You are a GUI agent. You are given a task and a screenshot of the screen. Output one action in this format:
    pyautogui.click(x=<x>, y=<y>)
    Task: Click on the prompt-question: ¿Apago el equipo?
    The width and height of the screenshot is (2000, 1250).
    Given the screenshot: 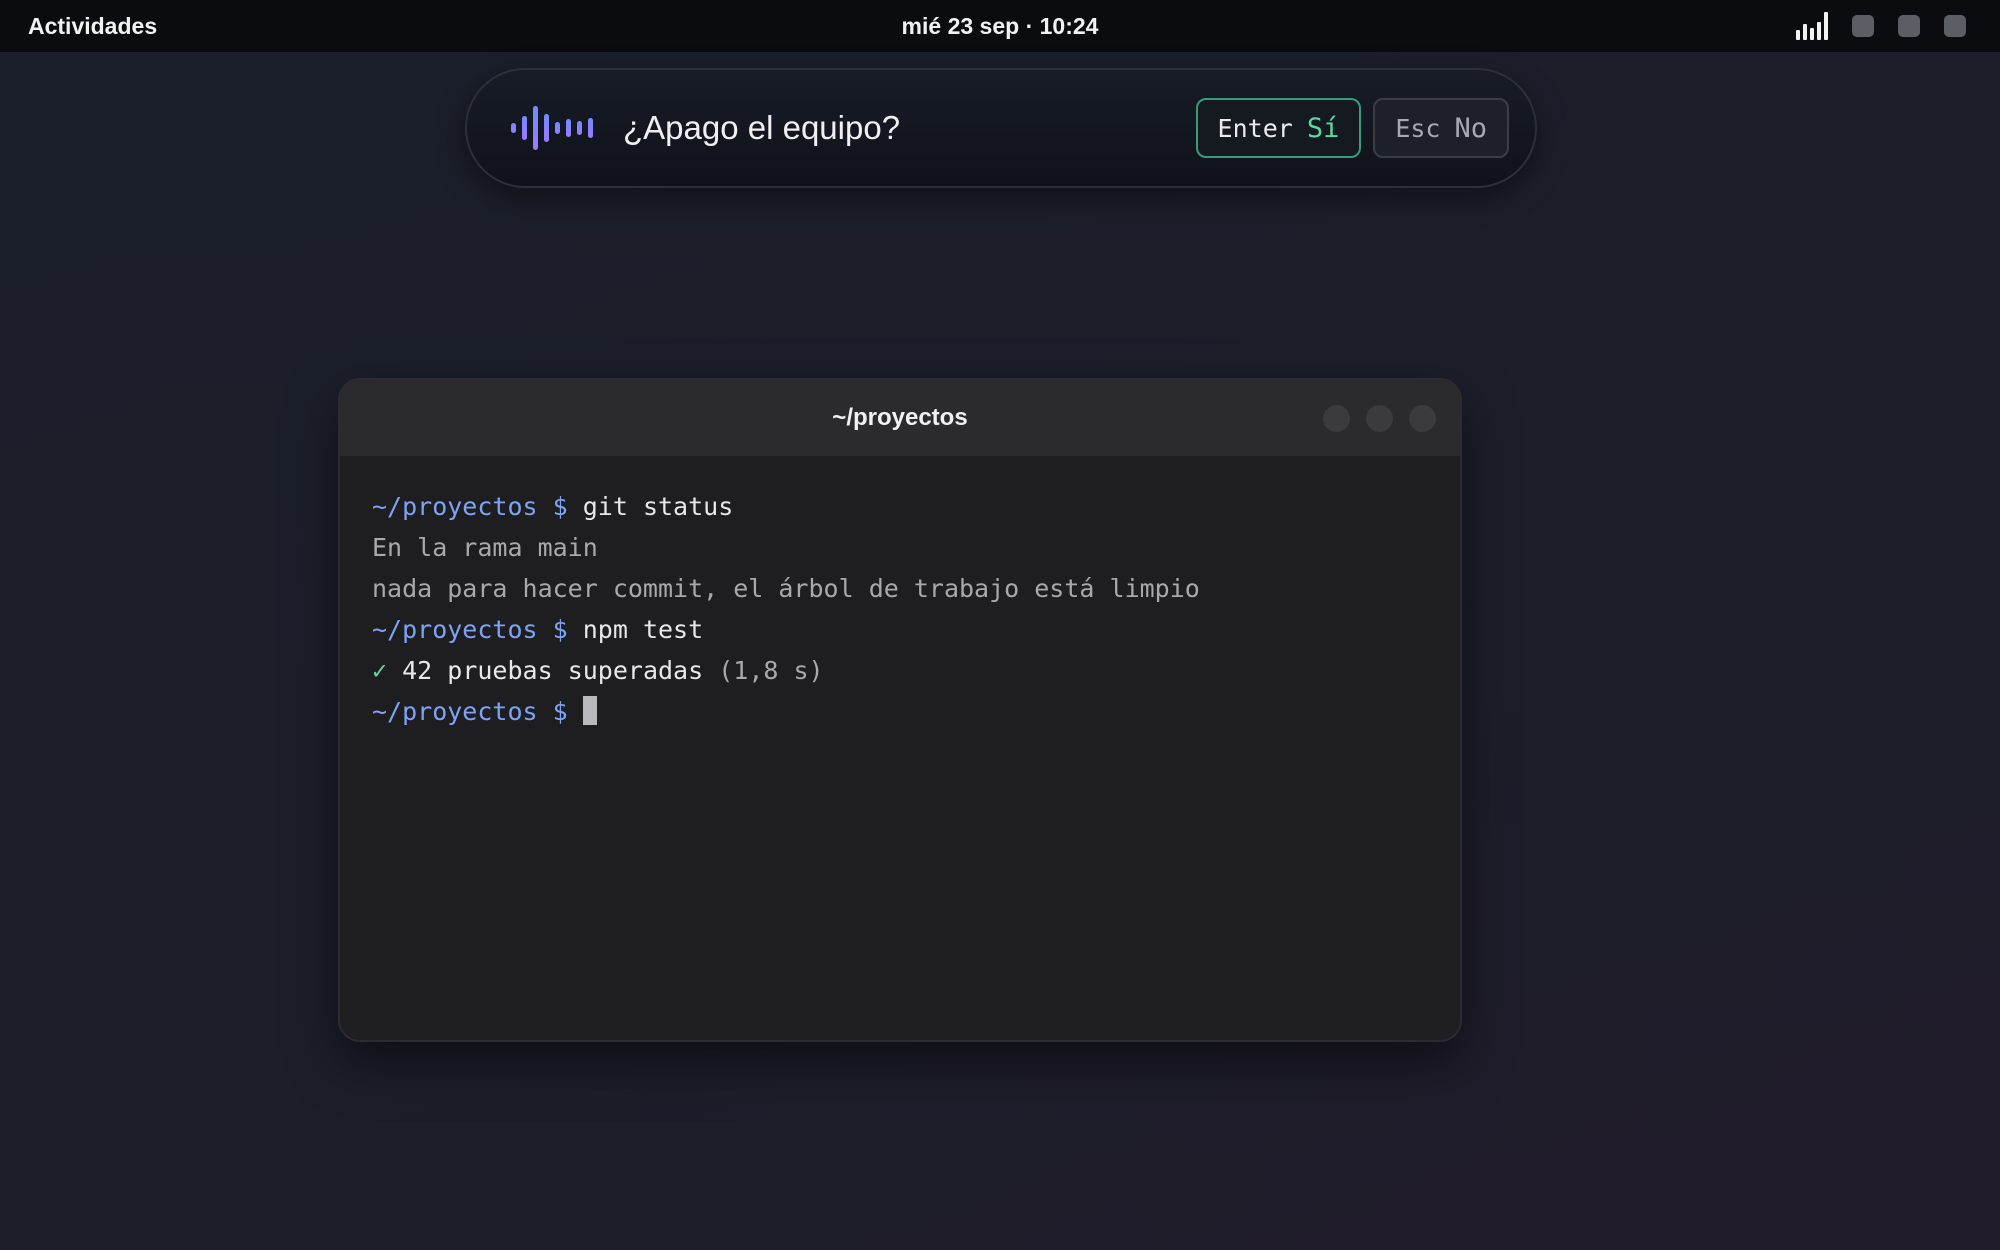 What is the action you would take?
    pyautogui.click(x=762, y=127)
    